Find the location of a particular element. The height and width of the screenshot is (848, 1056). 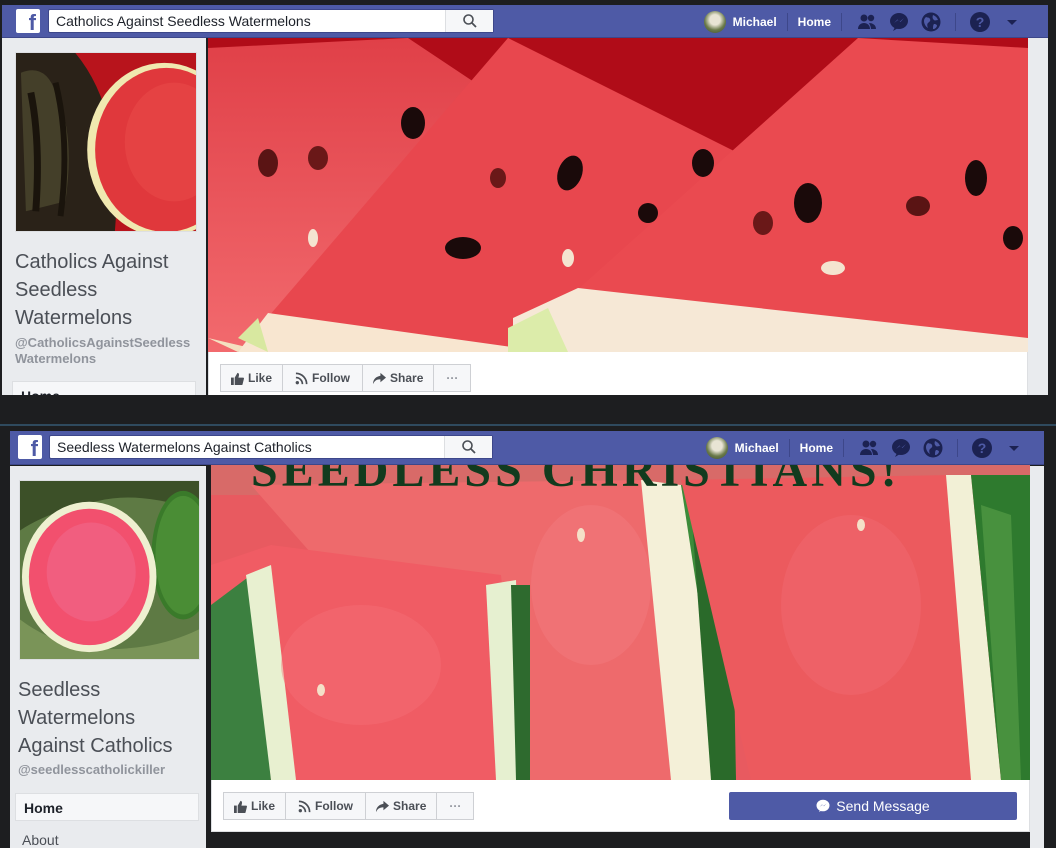

watermelon-halves-image is located at coordinates (129, 145).